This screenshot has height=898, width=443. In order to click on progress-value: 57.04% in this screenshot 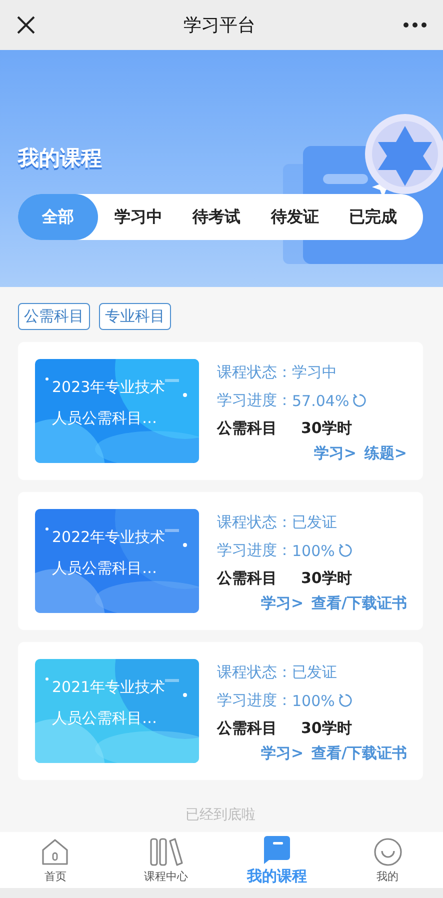, I will do `click(321, 401)`.